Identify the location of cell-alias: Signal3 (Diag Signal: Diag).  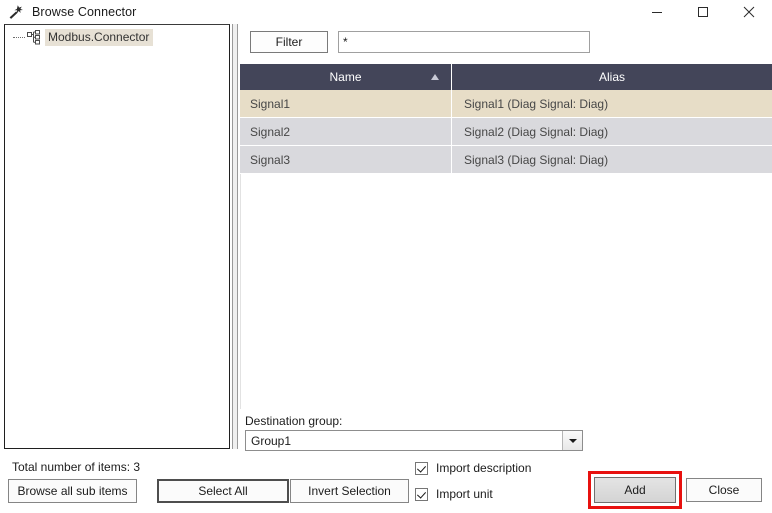
(536, 159).